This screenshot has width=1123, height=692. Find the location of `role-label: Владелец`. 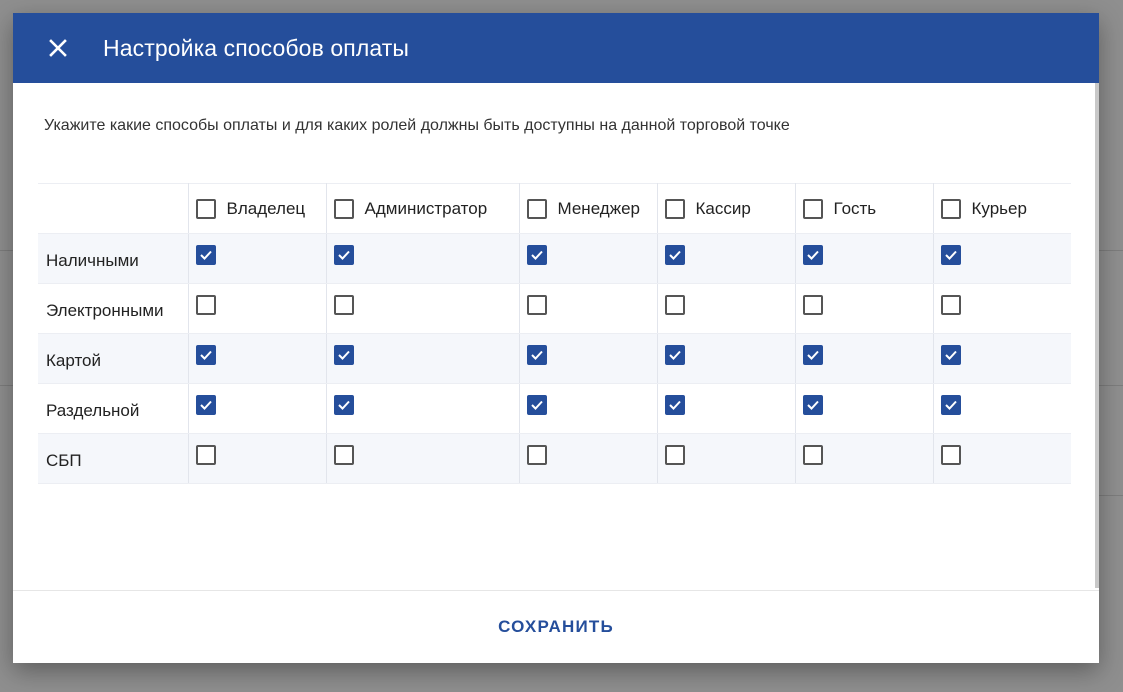

role-label: Владелец is located at coordinates (266, 208).